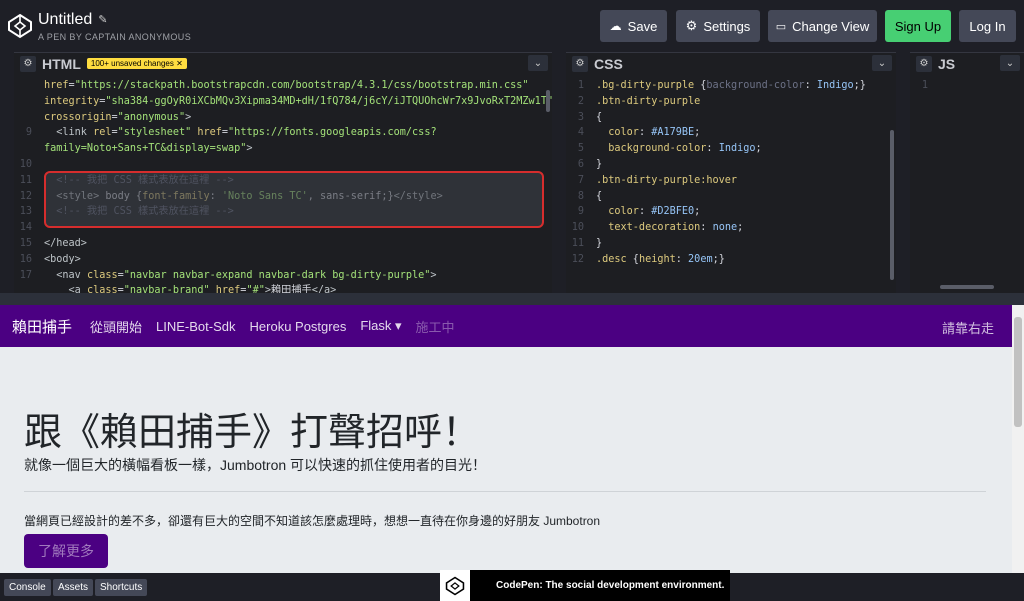  What do you see at coordinates (731, 118) in the screenshot?
I see `code-line: 3{` at bounding box center [731, 118].